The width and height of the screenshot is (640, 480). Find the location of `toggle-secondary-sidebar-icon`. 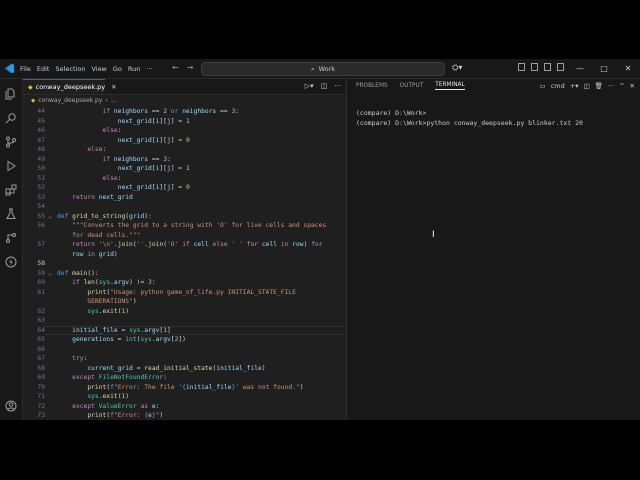

toggle-secondary-sidebar-icon is located at coordinates (547, 67).